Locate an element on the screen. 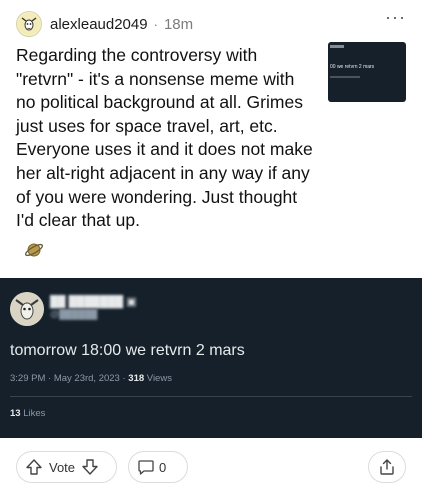 The width and height of the screenshot is (422, 500). share-icon is located at coordinates (387, 467).